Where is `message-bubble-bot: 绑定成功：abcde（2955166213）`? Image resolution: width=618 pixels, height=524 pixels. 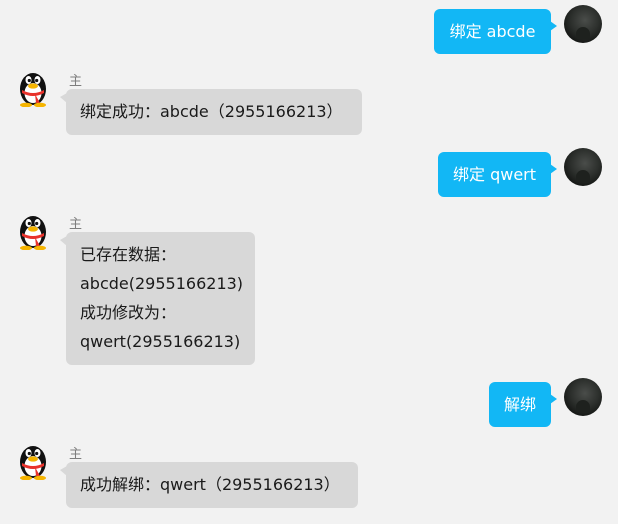
message-bubble-bot: 绑定成功：abcde（2955166213） is located at coordinates (211, 112).